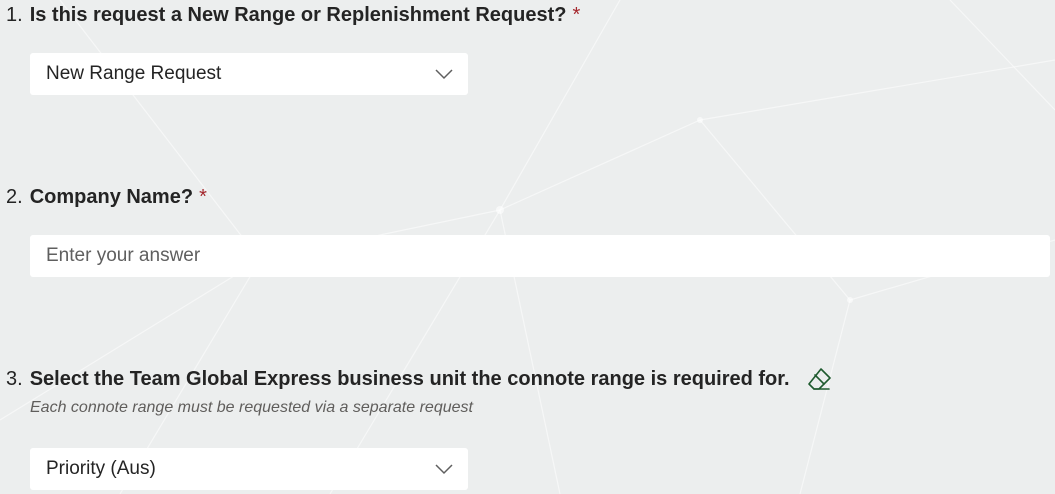  What do you see at coordinates (101, 468) in the screenshot?
I see `business-unit-selected-value: Priority (Aus)` at bounding box center [101, 468].